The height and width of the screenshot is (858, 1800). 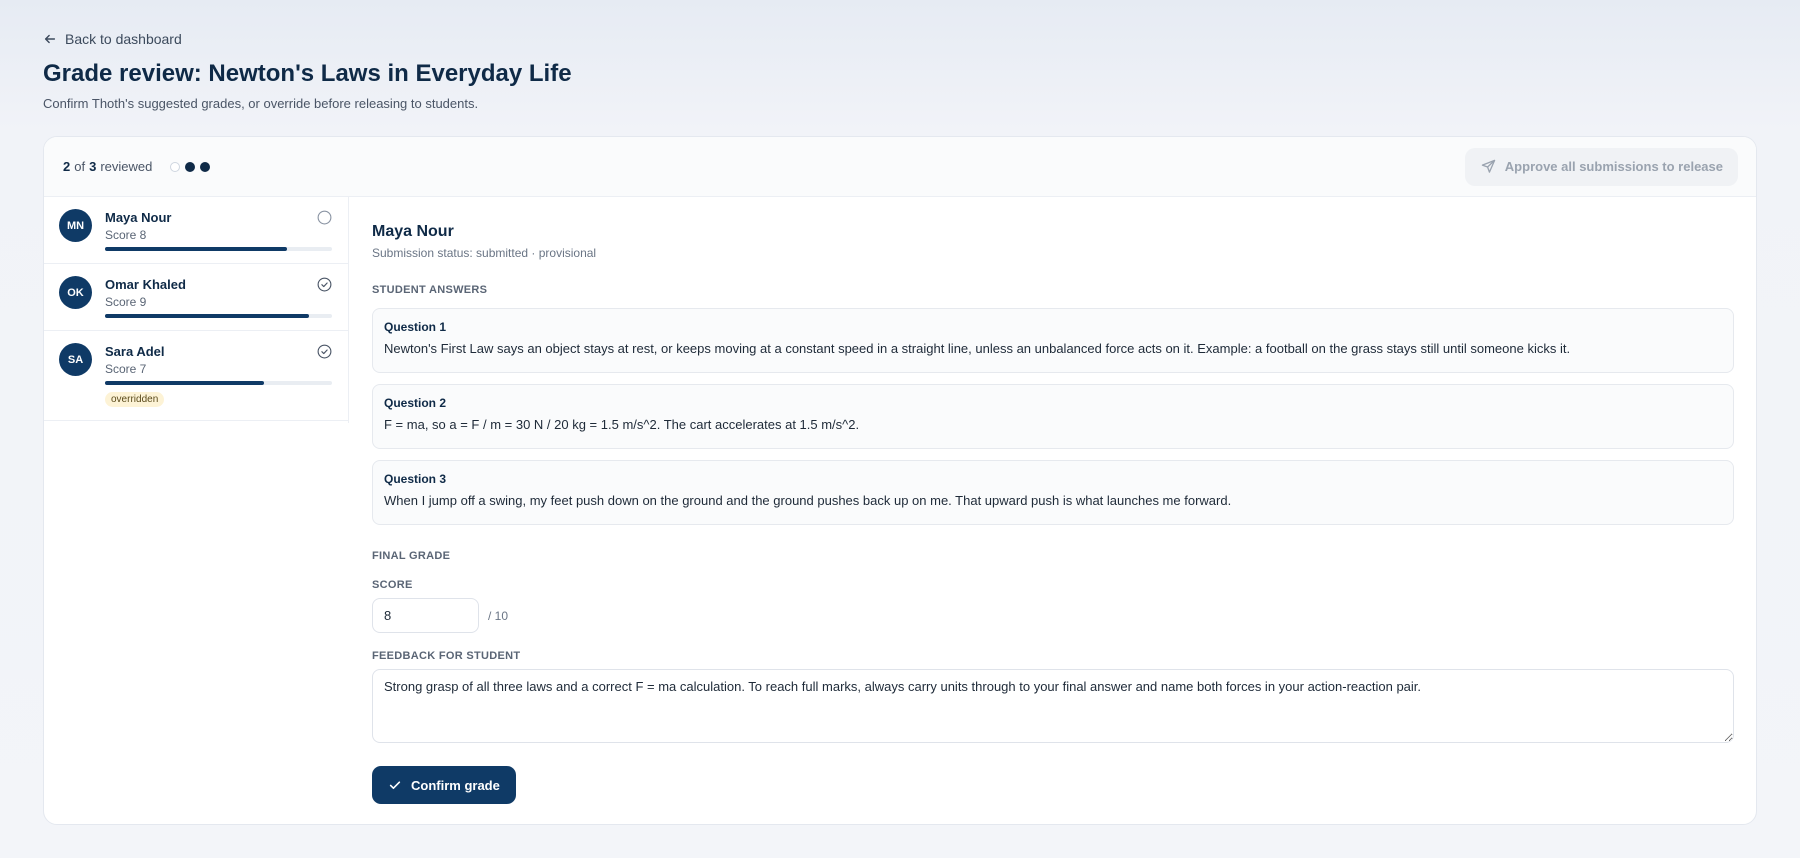 I want to click on confirm-grade-button: Confirm grade, so click(x=444, y=785).